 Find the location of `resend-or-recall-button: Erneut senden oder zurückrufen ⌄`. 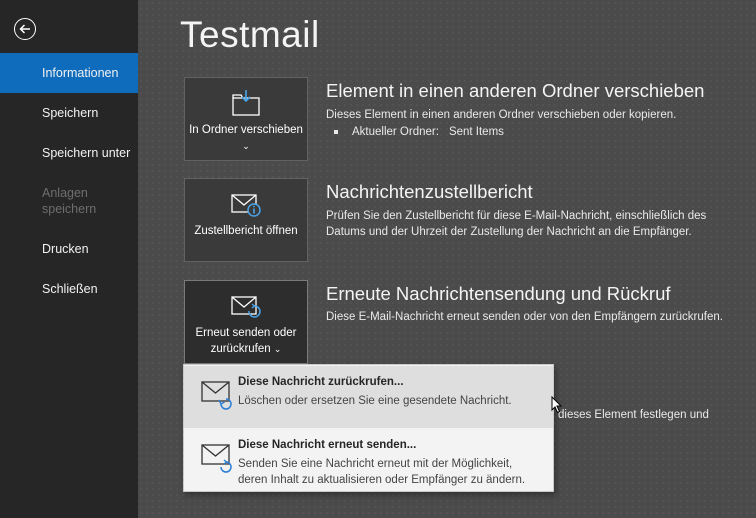

resend-or-recall-button: Erneut senden oder zurückrufen ⌄ is located at coordinates (246, 322).